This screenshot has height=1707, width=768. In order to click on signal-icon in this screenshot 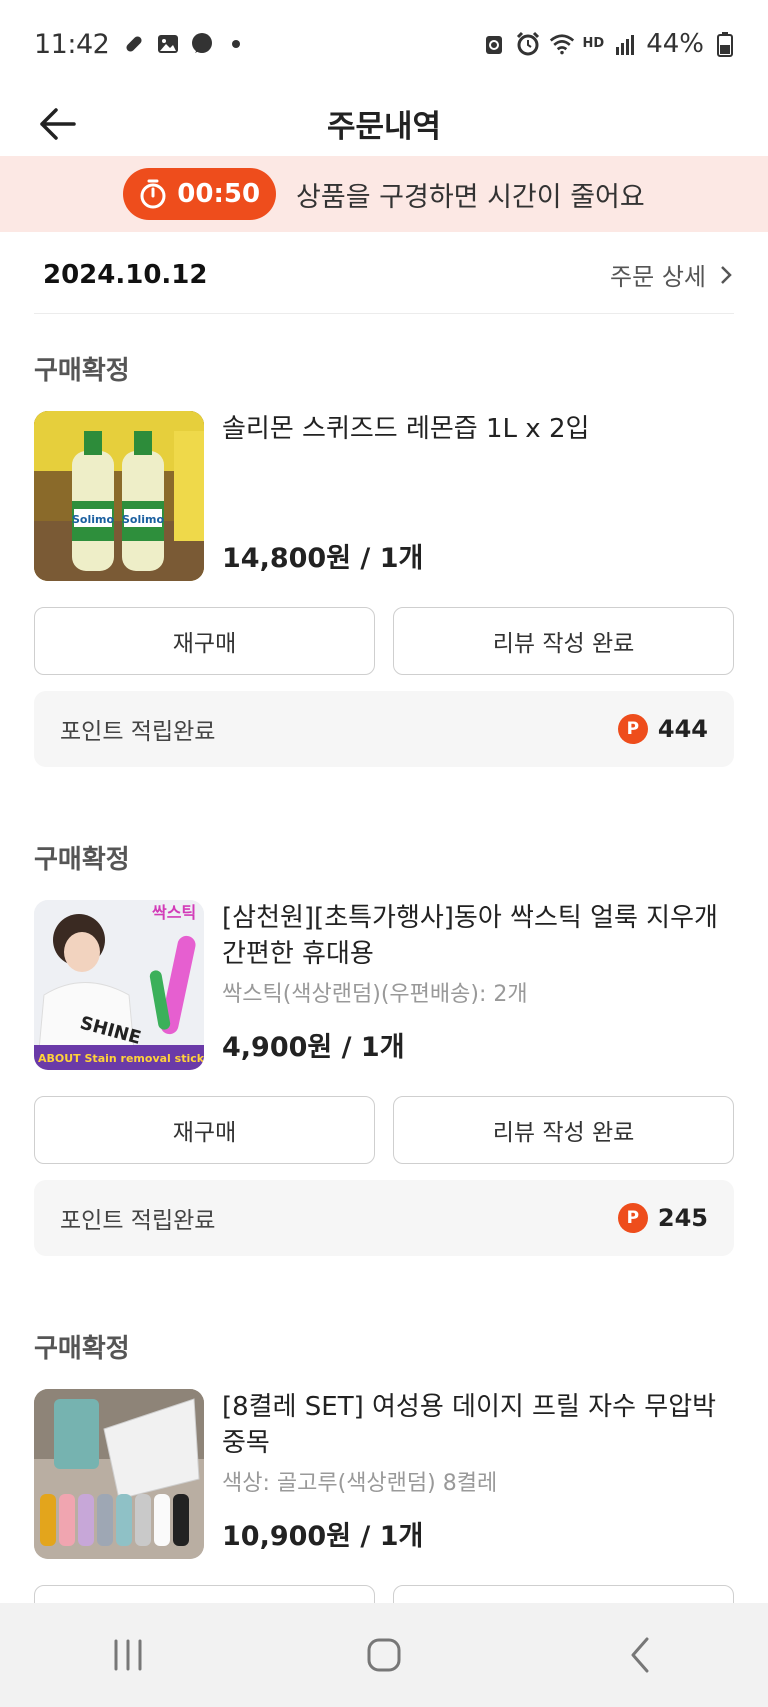, I will do `click(625, 44)`.